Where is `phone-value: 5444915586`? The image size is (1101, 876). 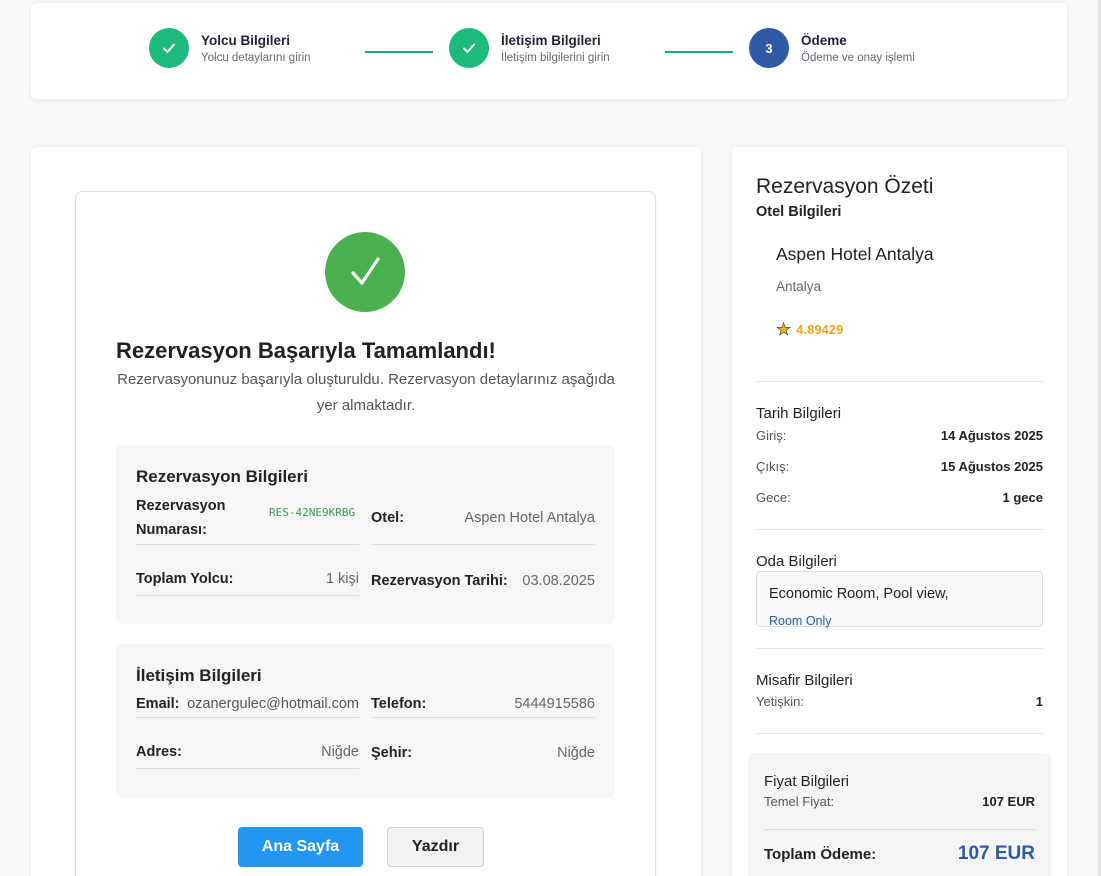 phone-value: 5444915586 is located at coordinates (554, 703).